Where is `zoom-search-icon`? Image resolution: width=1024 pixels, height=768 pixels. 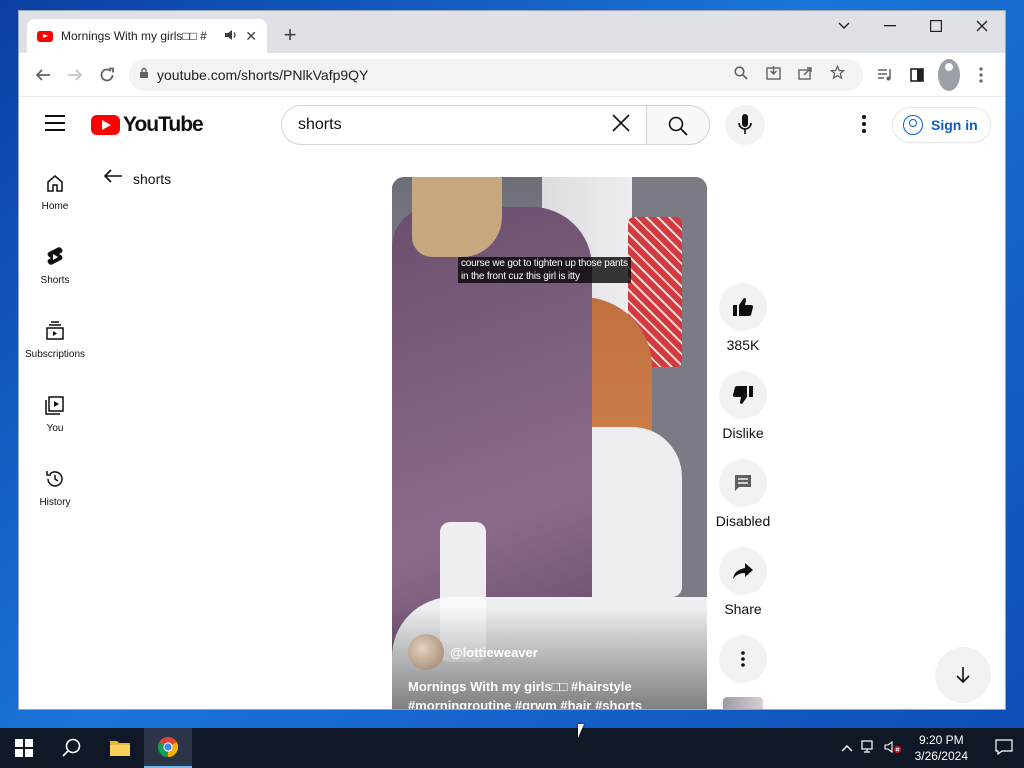 zoom-search-icon is located at coordinates (741, 74).